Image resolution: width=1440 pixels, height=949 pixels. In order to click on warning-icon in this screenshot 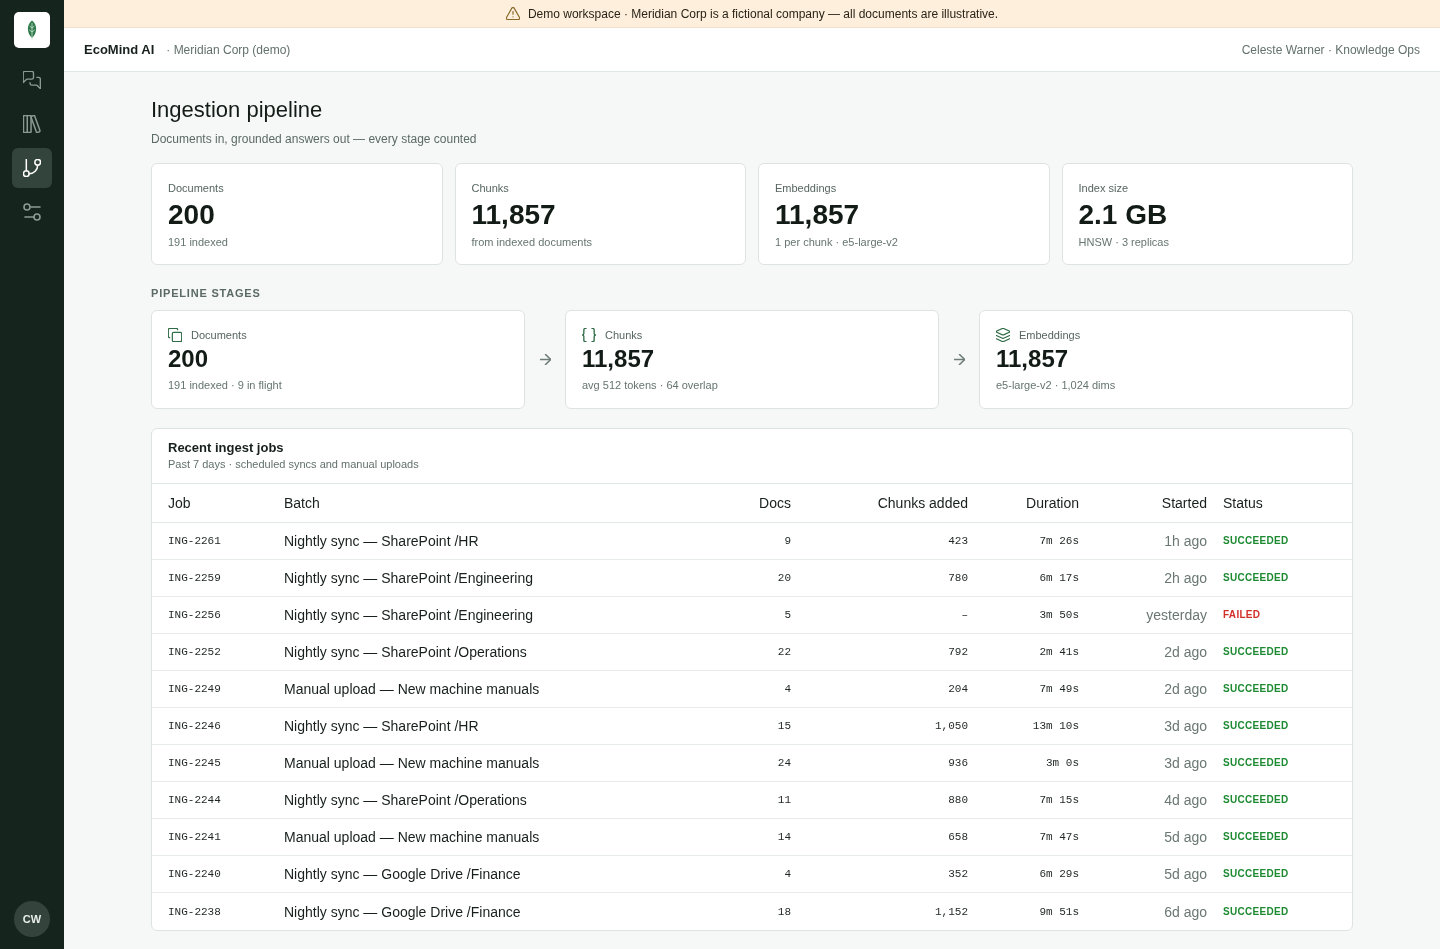, I will do `click(512, 13)`.